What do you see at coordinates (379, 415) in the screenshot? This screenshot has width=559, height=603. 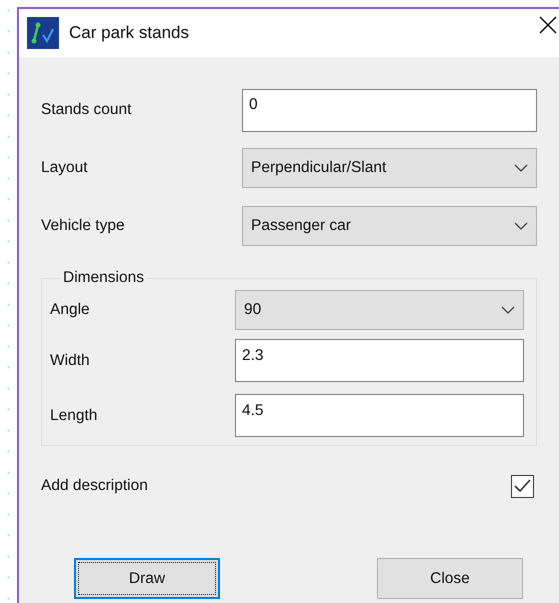 I see `text-field: 4.5` at bounding box center [379, 415].